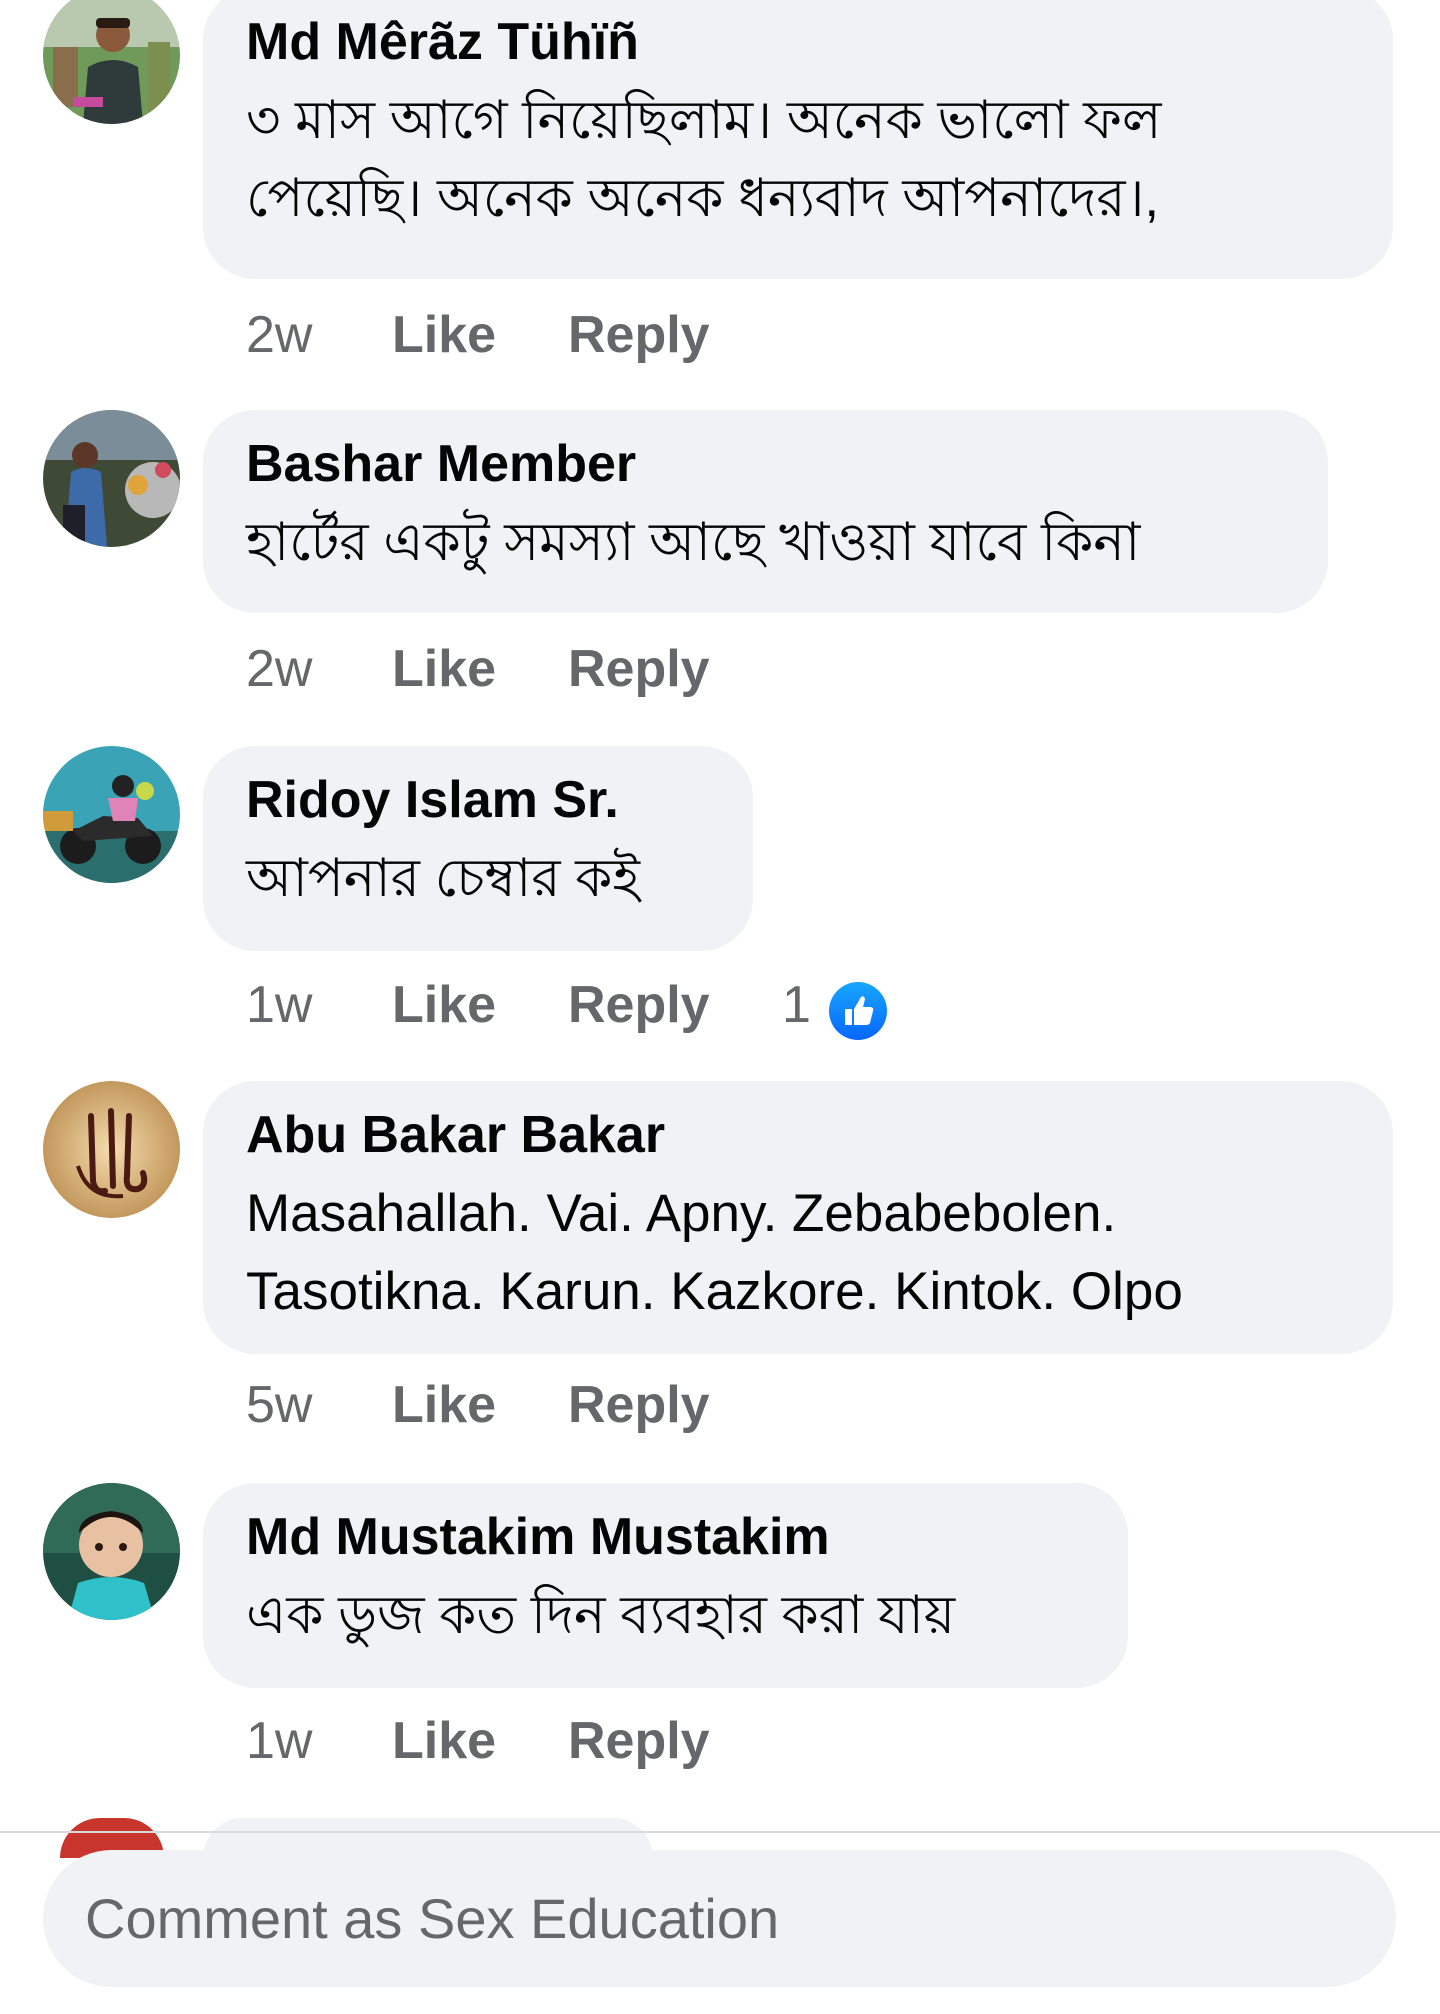  I want to click on child-photo-icon, so click(111, 1551).